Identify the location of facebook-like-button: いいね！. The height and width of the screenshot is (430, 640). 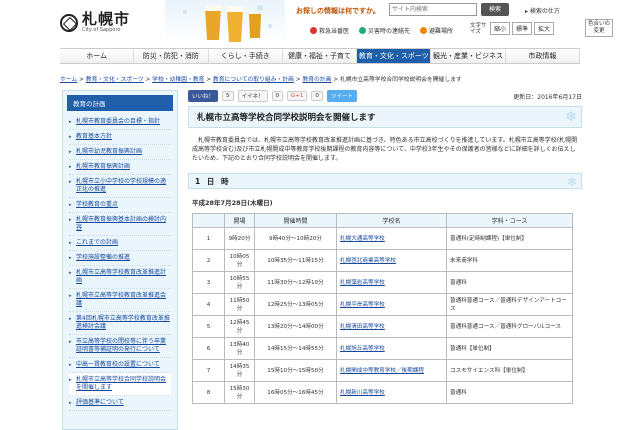
(203, 96).